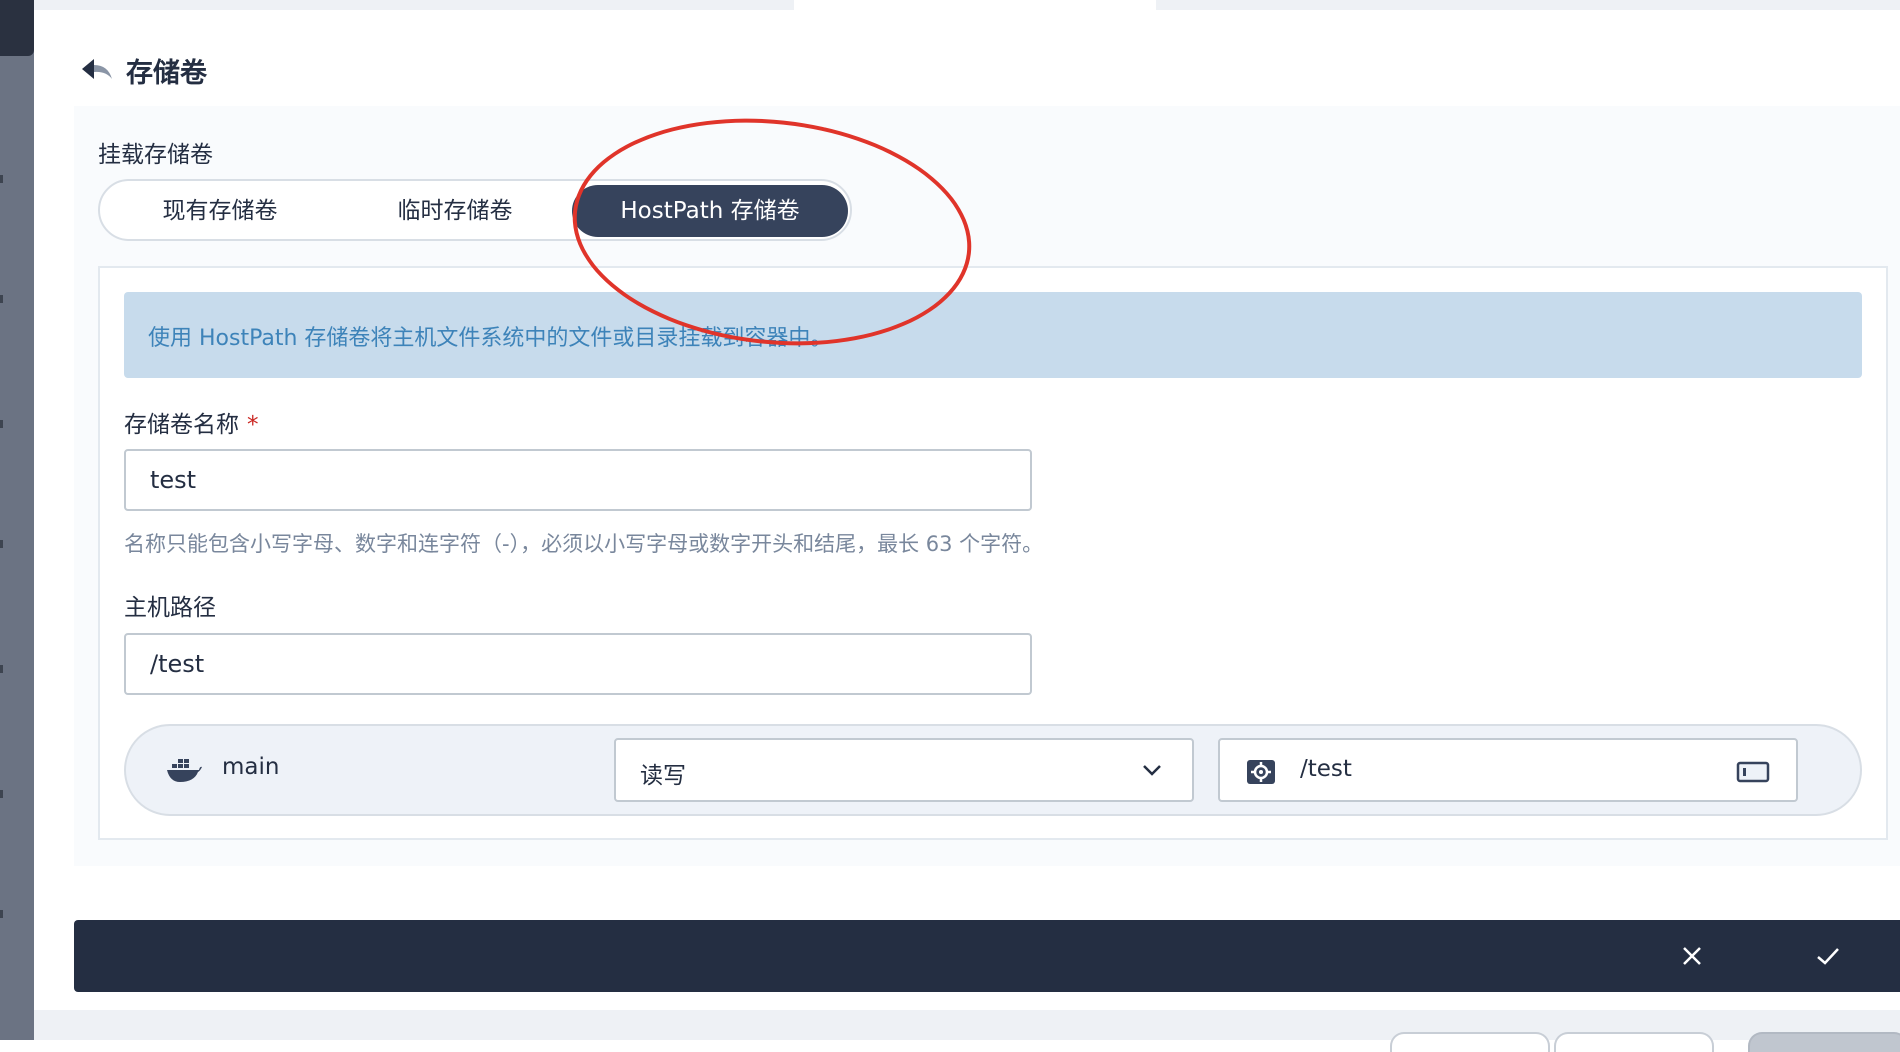  What do you see at coordinates (578, 664) in the screenshot?
I see `host-path-input: /test` at bounding box center [578, 664].